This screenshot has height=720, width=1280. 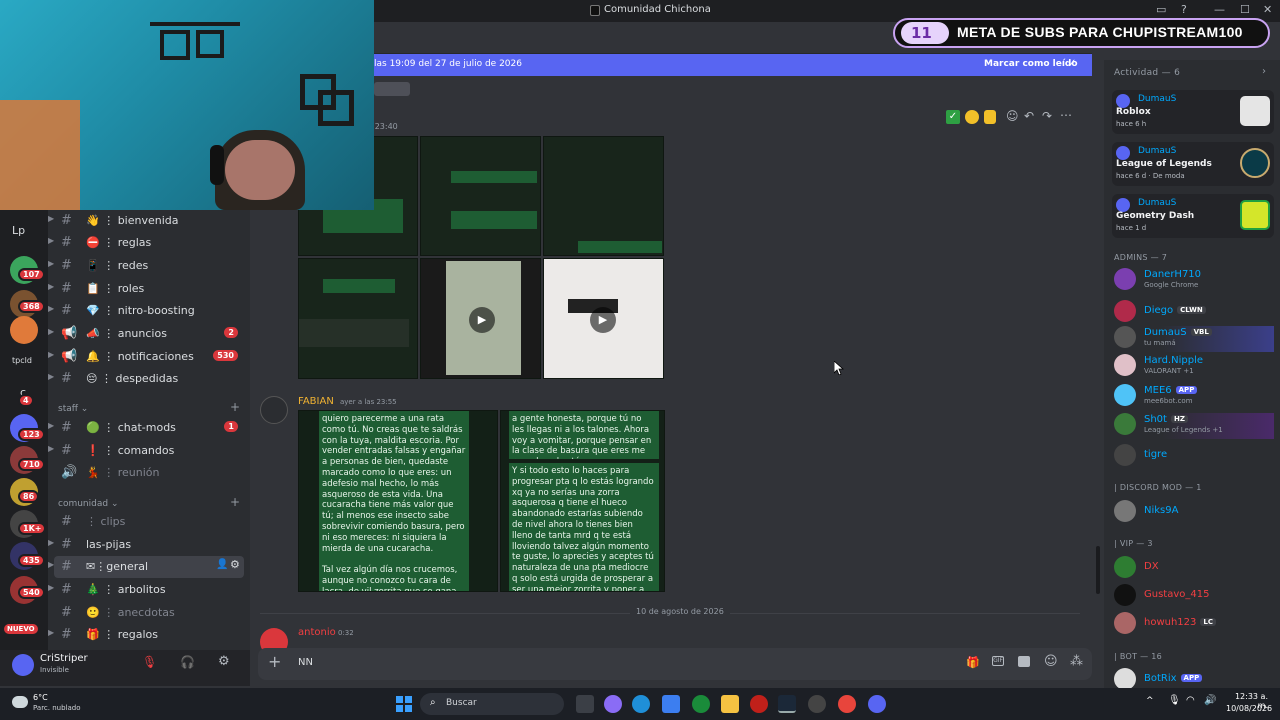 I want to click on copilot-icon, so click(x=613, y=704).